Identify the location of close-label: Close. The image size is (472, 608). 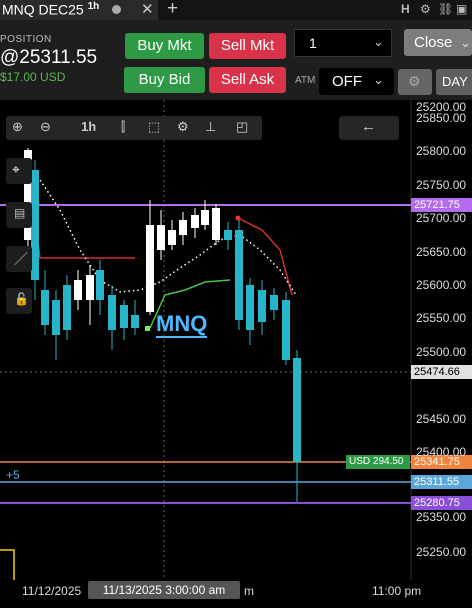
(433, 42).